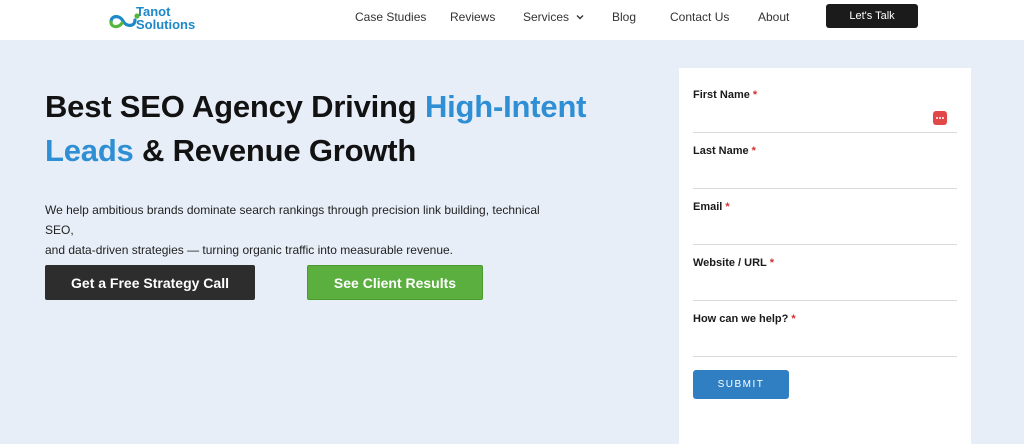  I want to click on how-can-we-help-field: How can we help? *, so click(825, 335).